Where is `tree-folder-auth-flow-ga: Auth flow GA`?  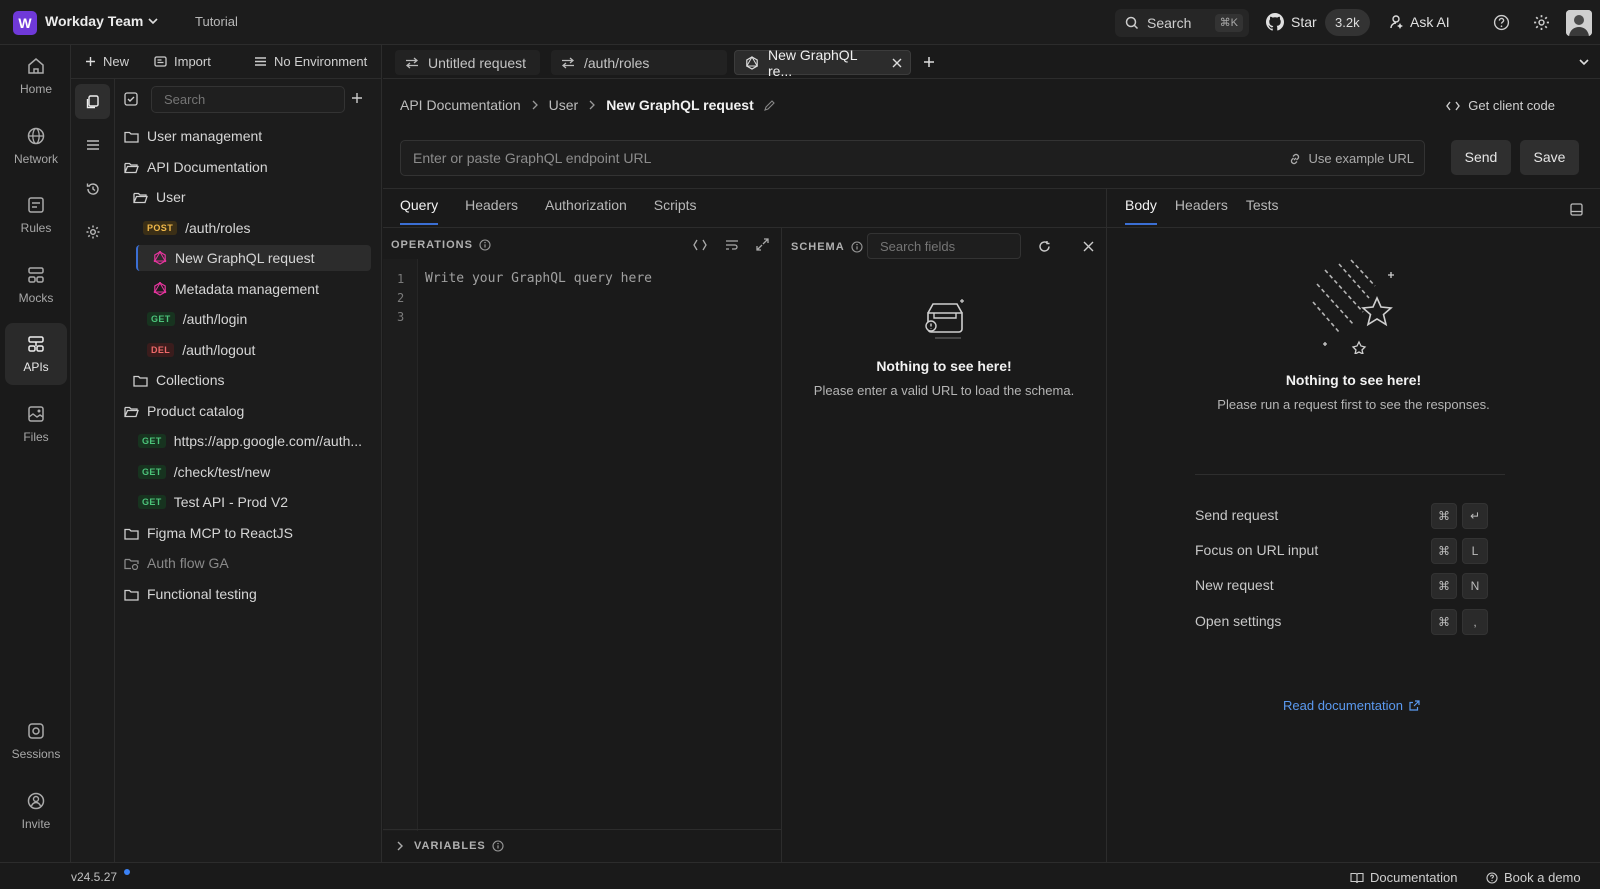
tree-folder-auth-flow-ga: Auth flow GA is located at coordinates (176, 563).